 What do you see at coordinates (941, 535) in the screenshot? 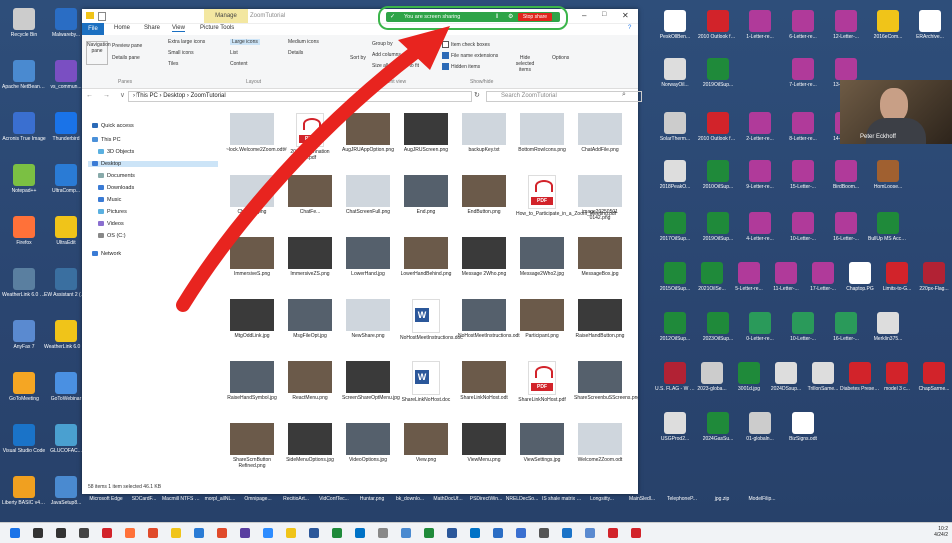
I see `clock-date: 4/24/2` at bounding box center [941, 535].